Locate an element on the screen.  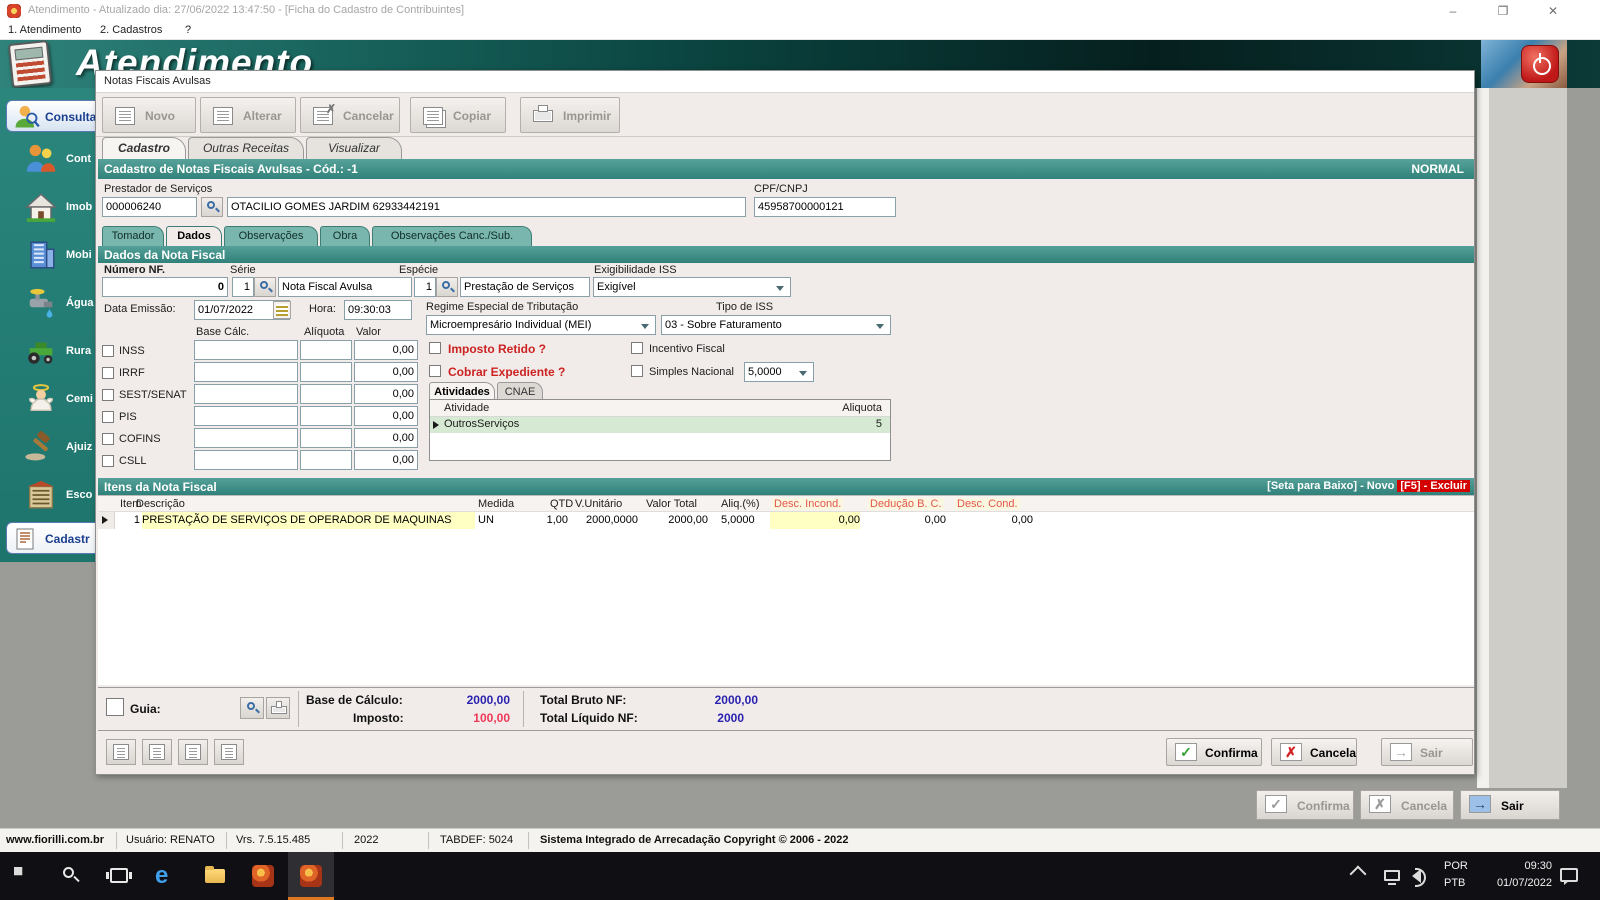
menu-atendimento: 1. Atendimento is located at coordinates (44, 30).